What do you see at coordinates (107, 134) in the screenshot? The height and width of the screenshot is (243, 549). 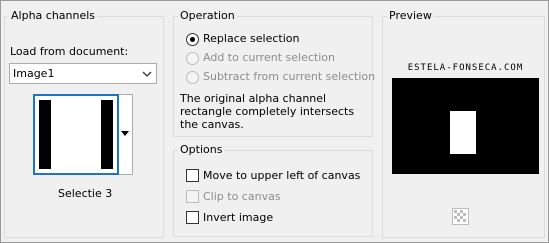 I see `thumbnail-right-bar` at bounding box center [107, 134].